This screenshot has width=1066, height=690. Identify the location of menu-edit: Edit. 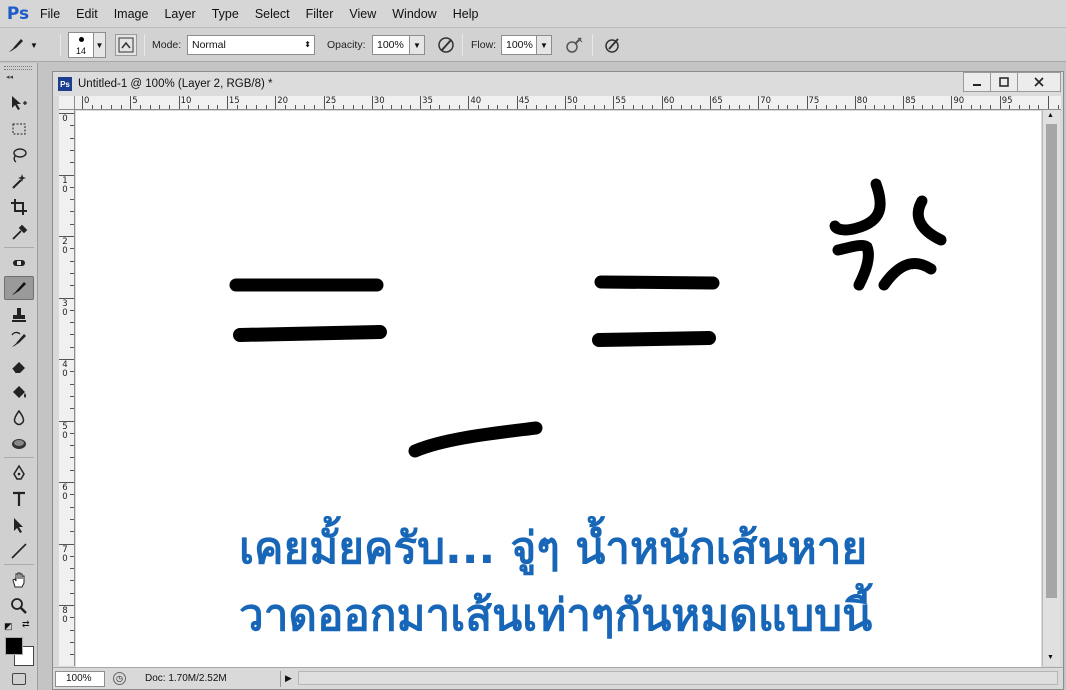
(87, 14).